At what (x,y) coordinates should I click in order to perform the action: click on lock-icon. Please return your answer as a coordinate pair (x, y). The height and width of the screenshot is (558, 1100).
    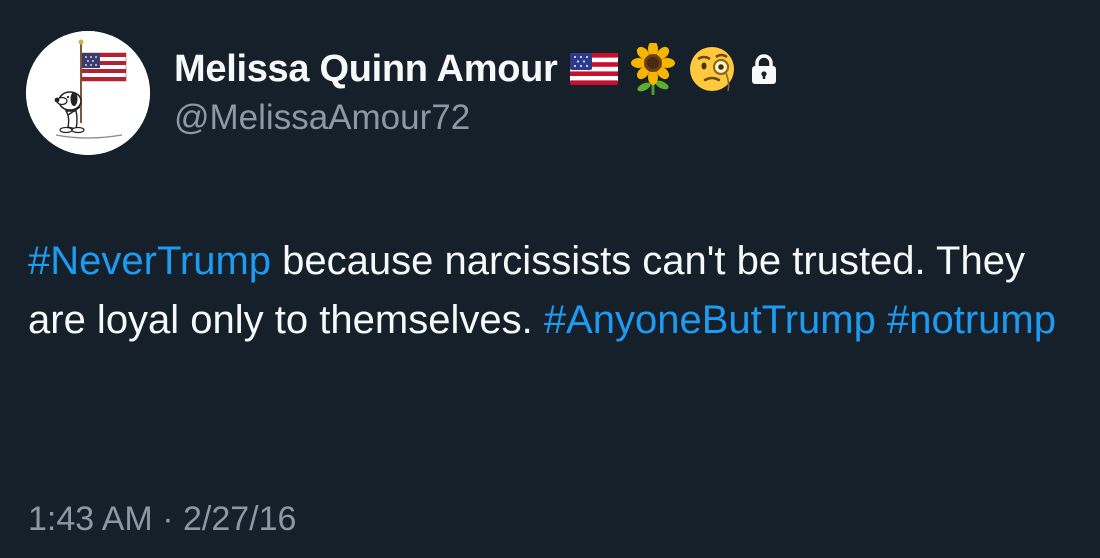
    Looking at the image, I should click on (764, 69).